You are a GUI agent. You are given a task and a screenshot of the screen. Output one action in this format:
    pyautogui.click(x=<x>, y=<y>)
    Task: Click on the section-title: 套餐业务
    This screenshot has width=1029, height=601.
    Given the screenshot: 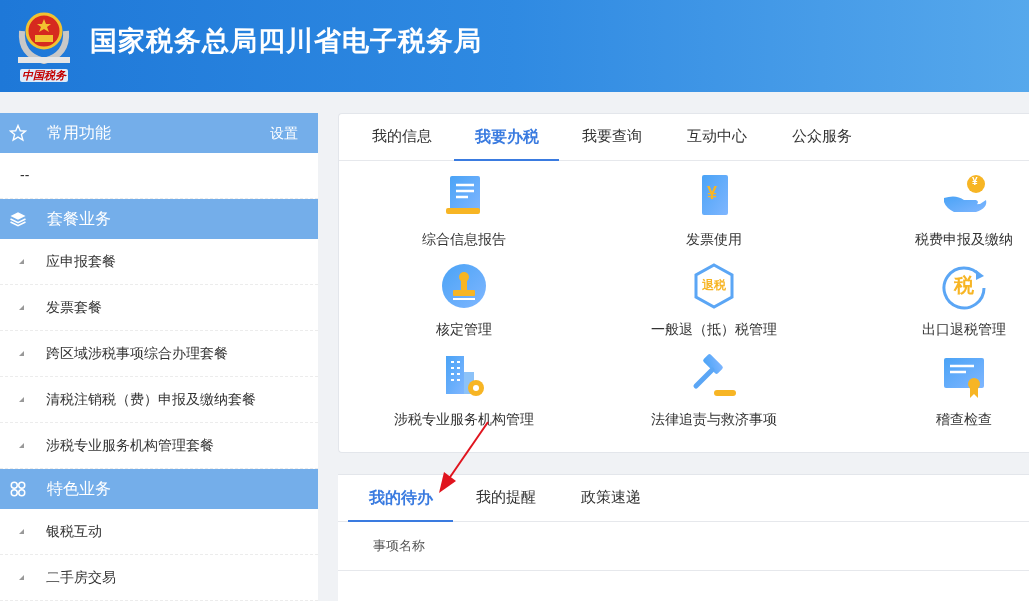 What is the action you would take?
    pyautogui.click(x=79, y=219)
    